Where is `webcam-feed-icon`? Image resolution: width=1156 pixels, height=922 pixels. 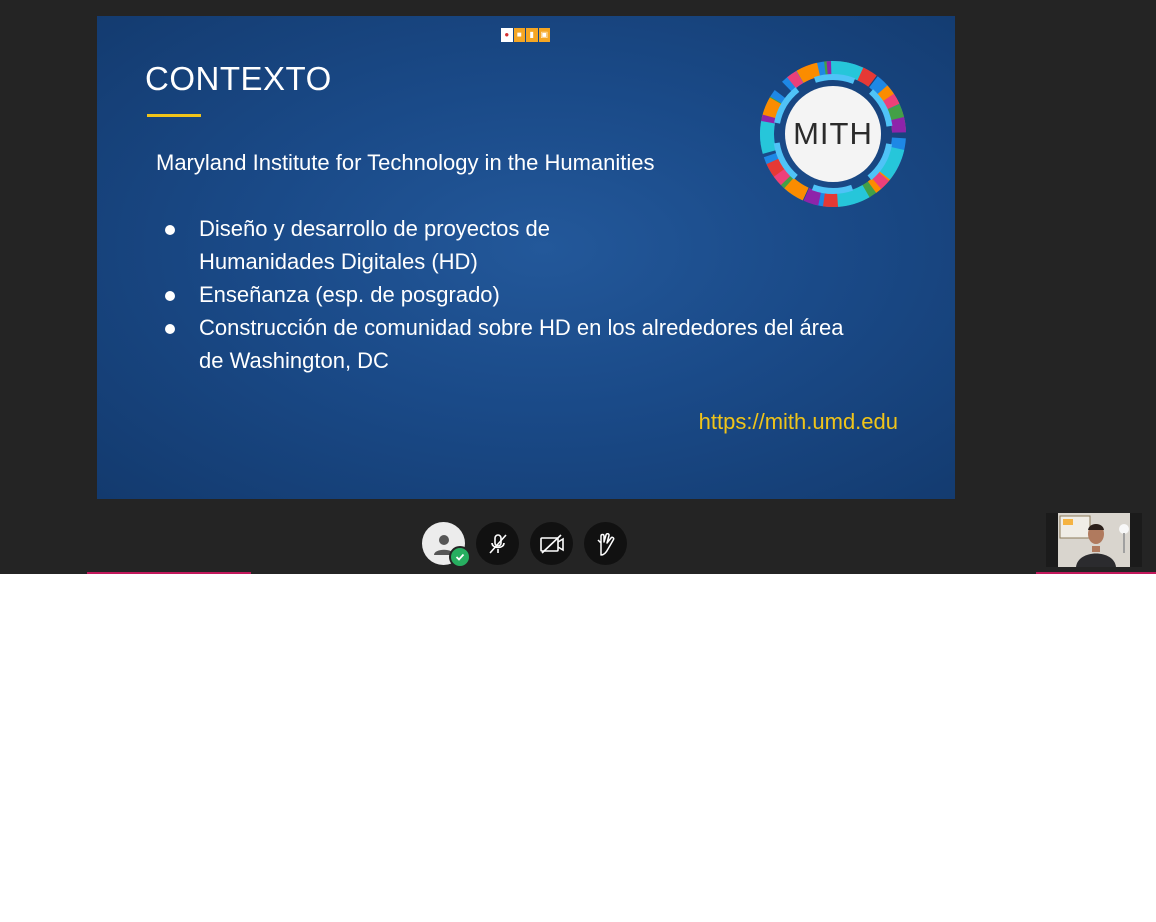 webcam-feed-icon is located at coordinates (1094, 540).